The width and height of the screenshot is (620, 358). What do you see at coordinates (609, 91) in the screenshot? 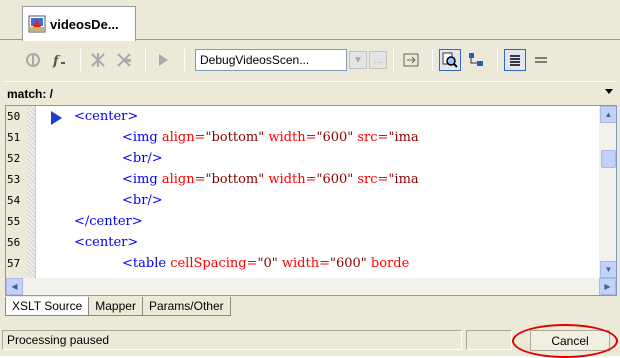
I see `chevron-down-icon` at bounding box center [609, 91].